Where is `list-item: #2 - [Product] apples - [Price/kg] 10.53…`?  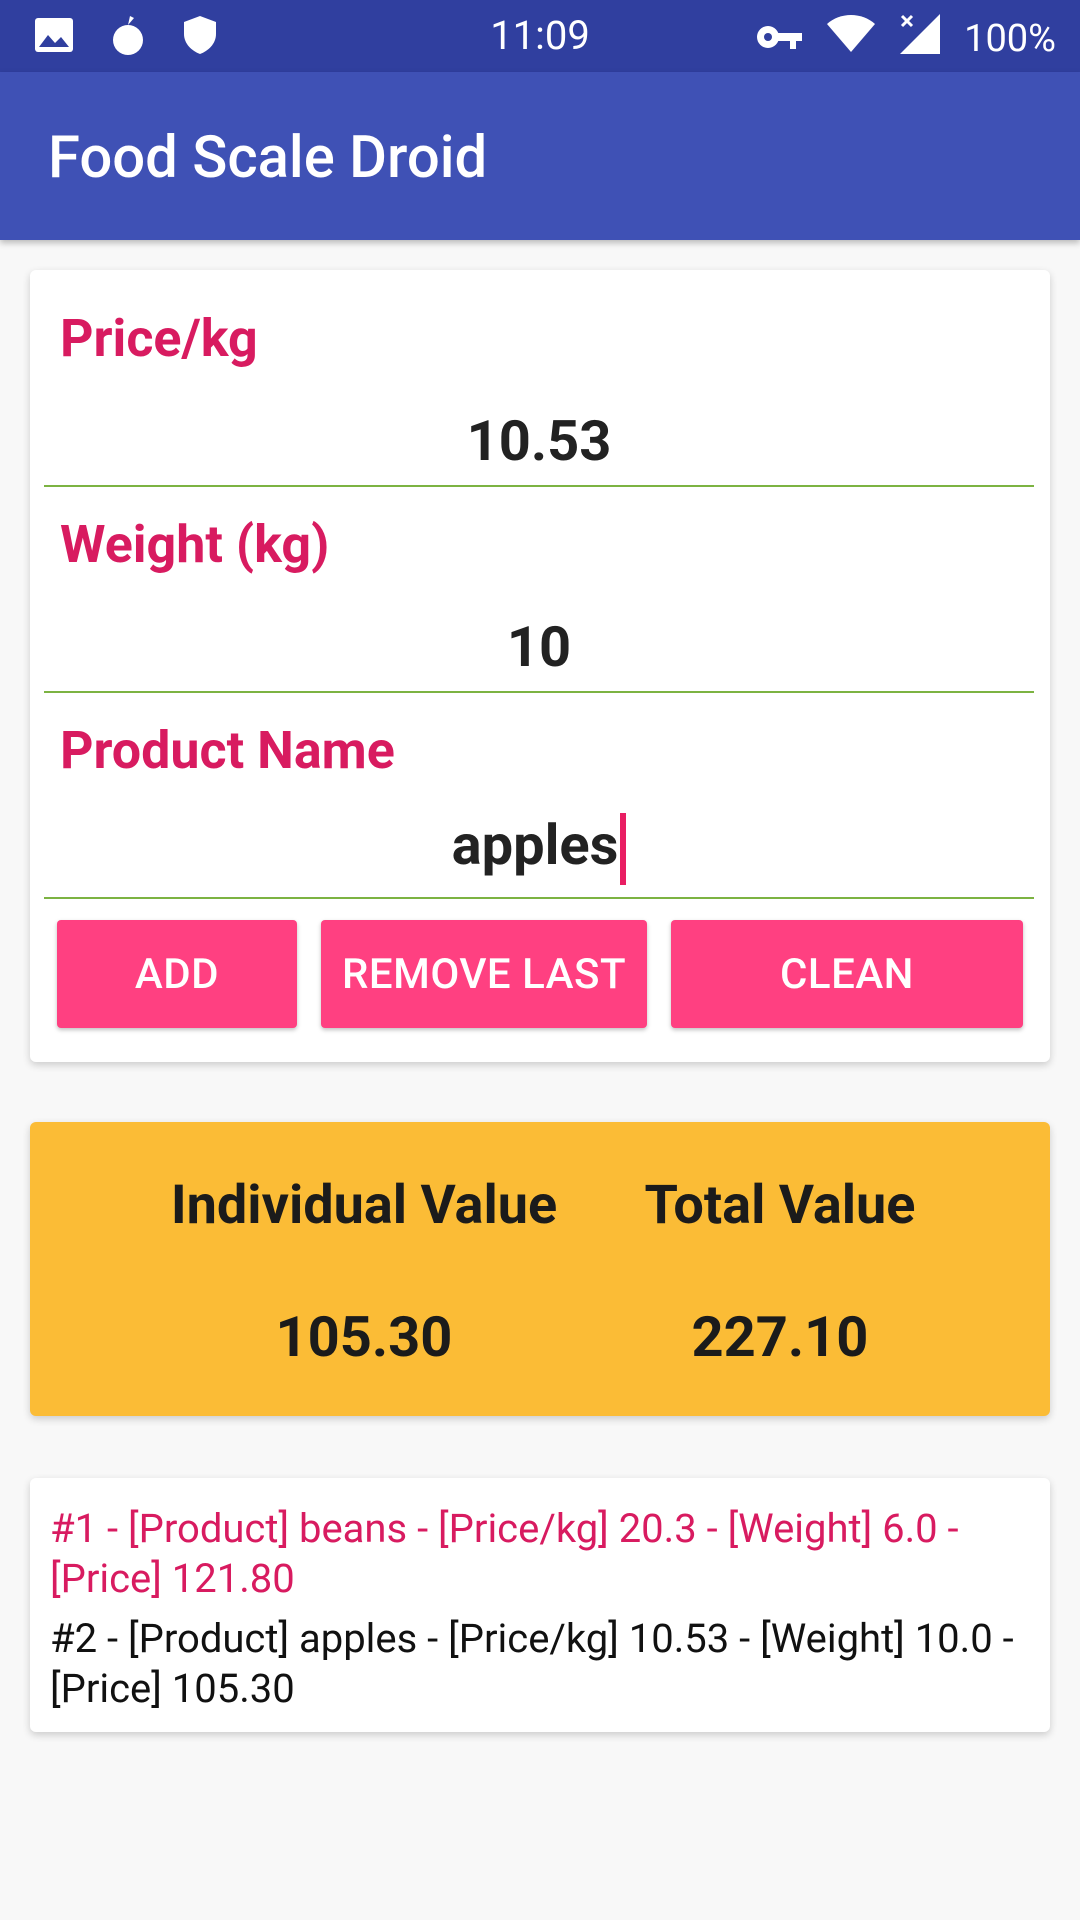 list-item: #2 - [Product] apples - [Price/kg] 10.53… is located at coordinates (545, 1664).